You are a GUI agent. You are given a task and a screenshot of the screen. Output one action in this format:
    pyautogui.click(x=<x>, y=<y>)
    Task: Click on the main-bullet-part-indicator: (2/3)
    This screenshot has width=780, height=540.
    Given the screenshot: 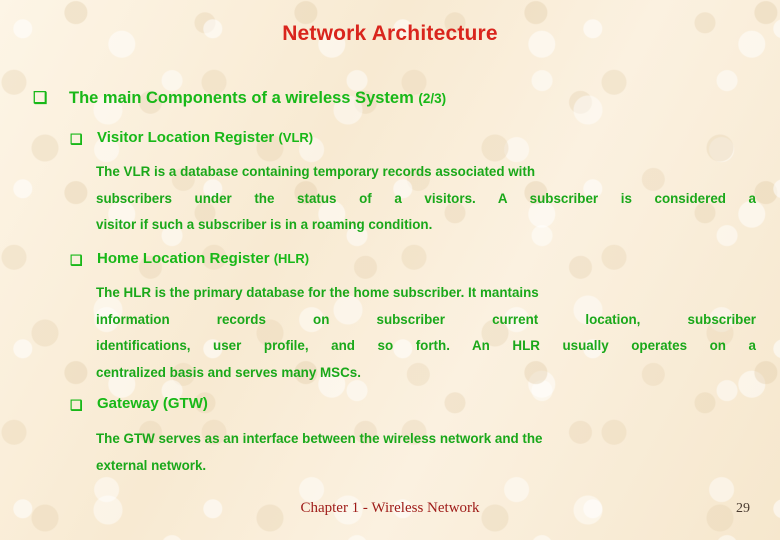 What is the action you would take?
    pyautogui.click(x=432, y=98)
    